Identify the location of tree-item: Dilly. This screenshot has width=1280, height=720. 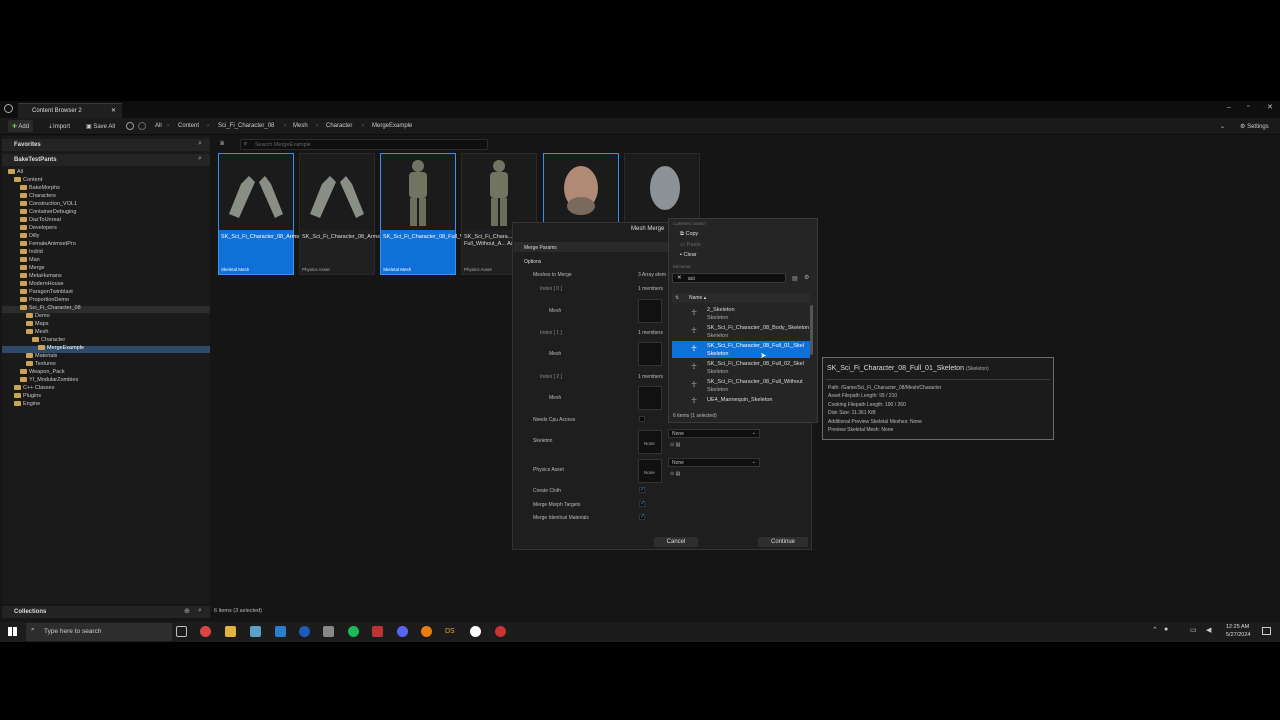
(29, 237).